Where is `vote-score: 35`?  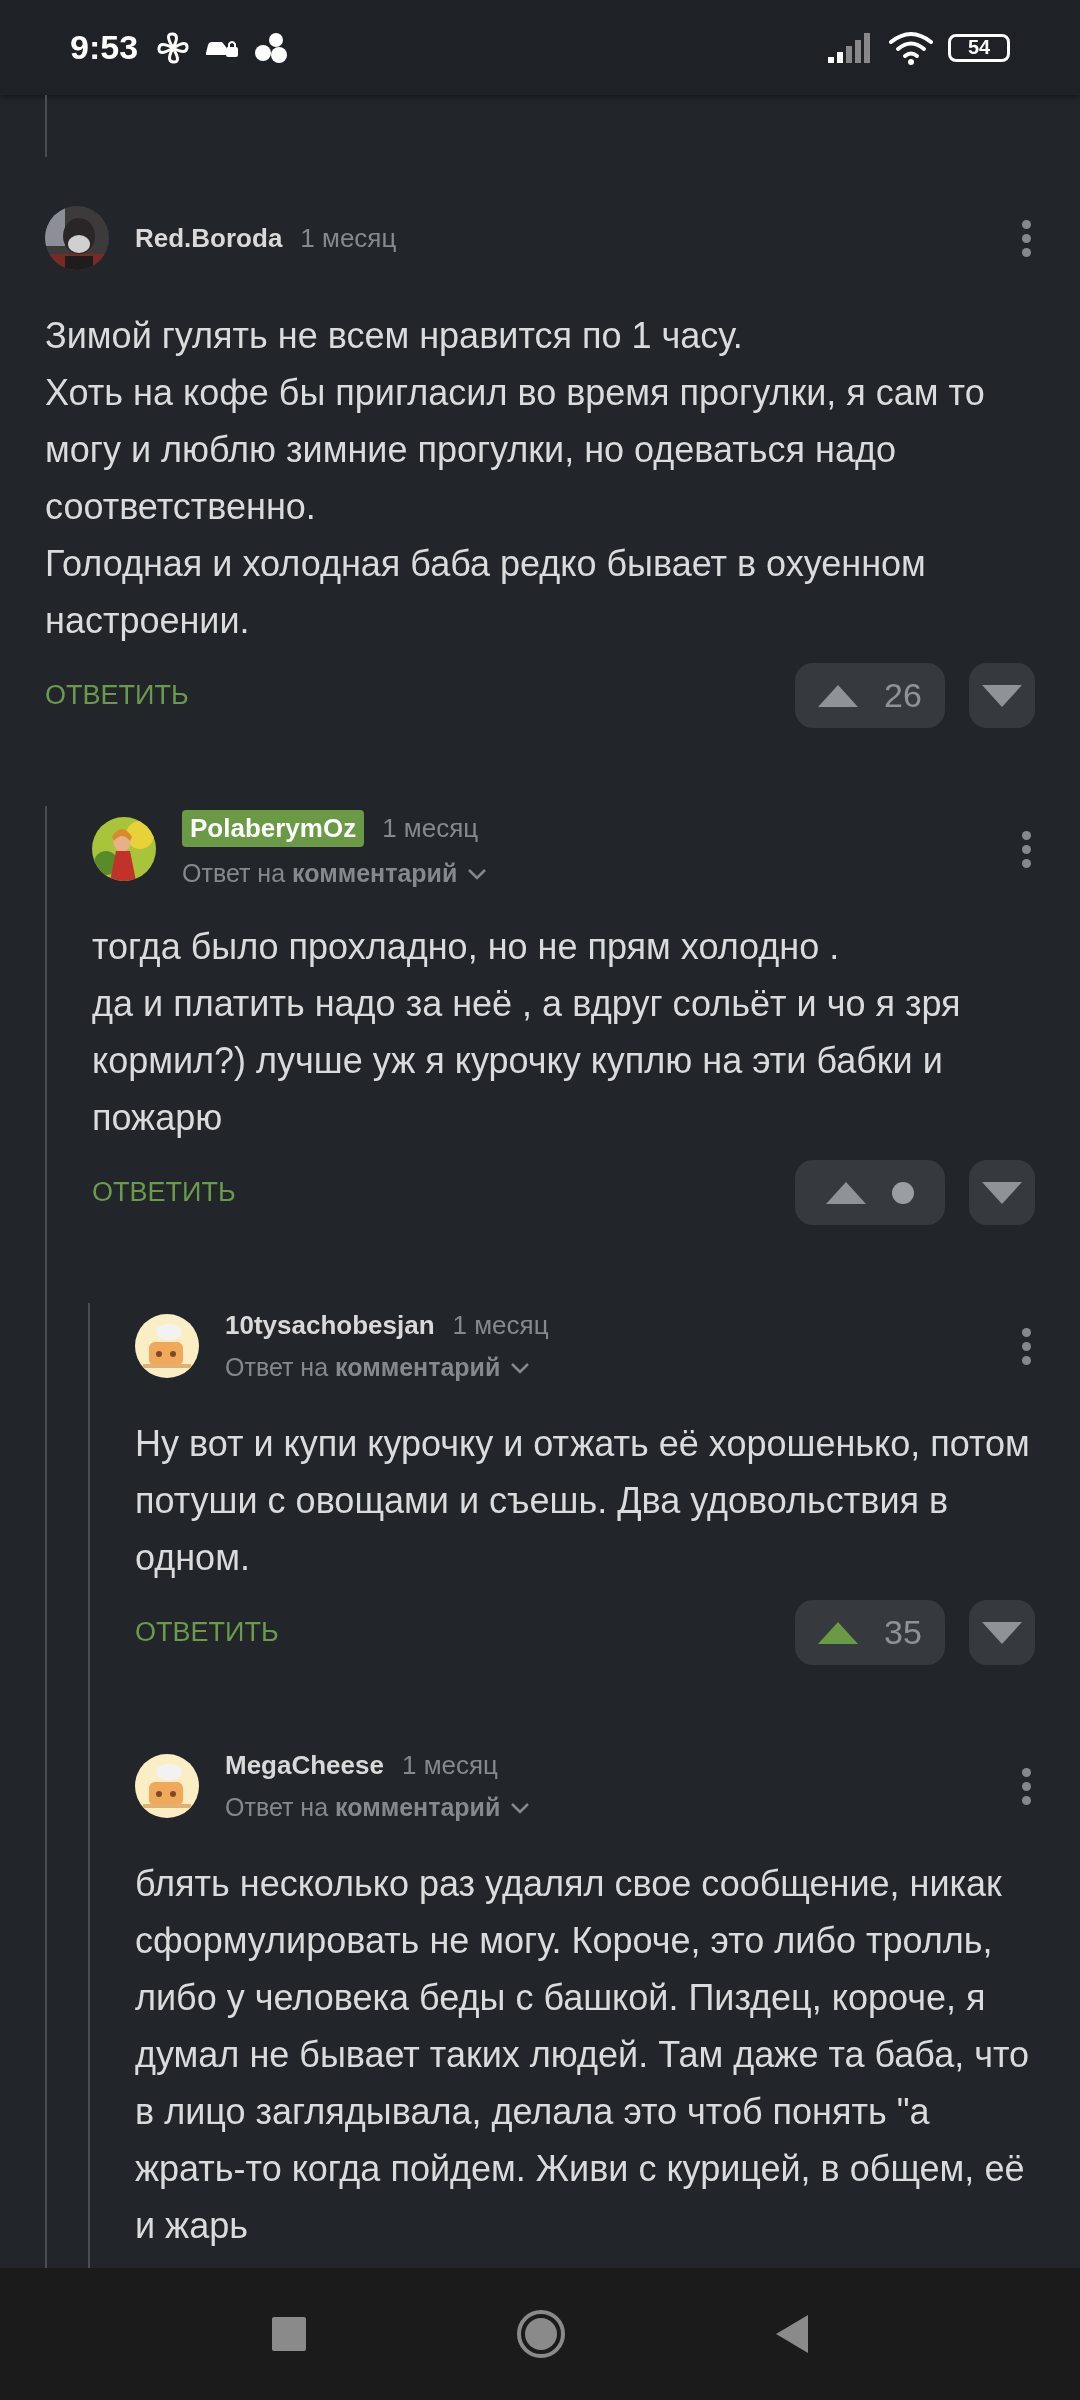
vote-score: 35 is located at coordinates (903, 1632).